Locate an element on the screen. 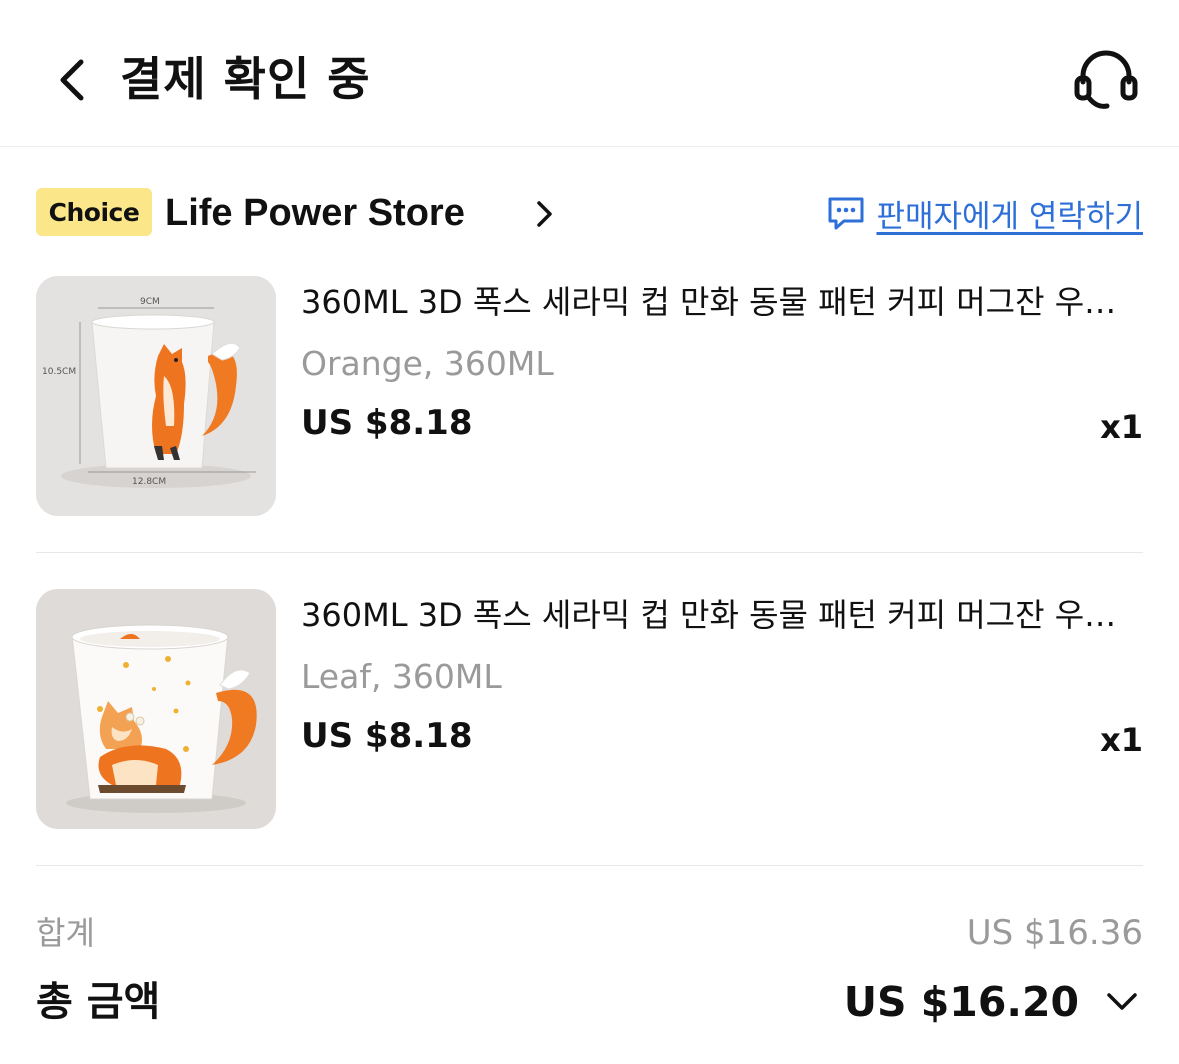  product-image: 9CM 10.5CM 12.8CM is located at coordinates (156, 396).